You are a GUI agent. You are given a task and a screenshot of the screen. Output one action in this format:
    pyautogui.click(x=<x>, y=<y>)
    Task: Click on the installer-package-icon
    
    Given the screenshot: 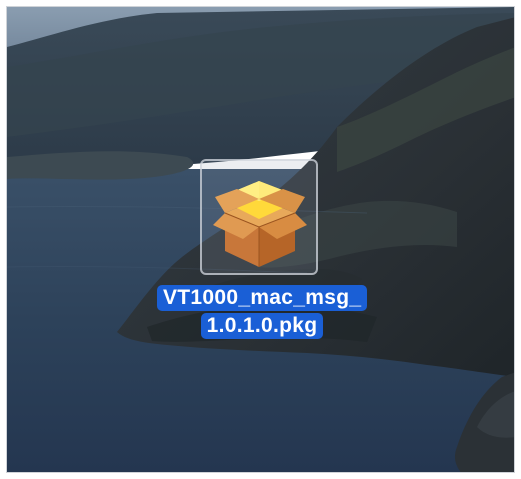 What is the action you would take?
    pyautogui.click(x=259, y=219)
    